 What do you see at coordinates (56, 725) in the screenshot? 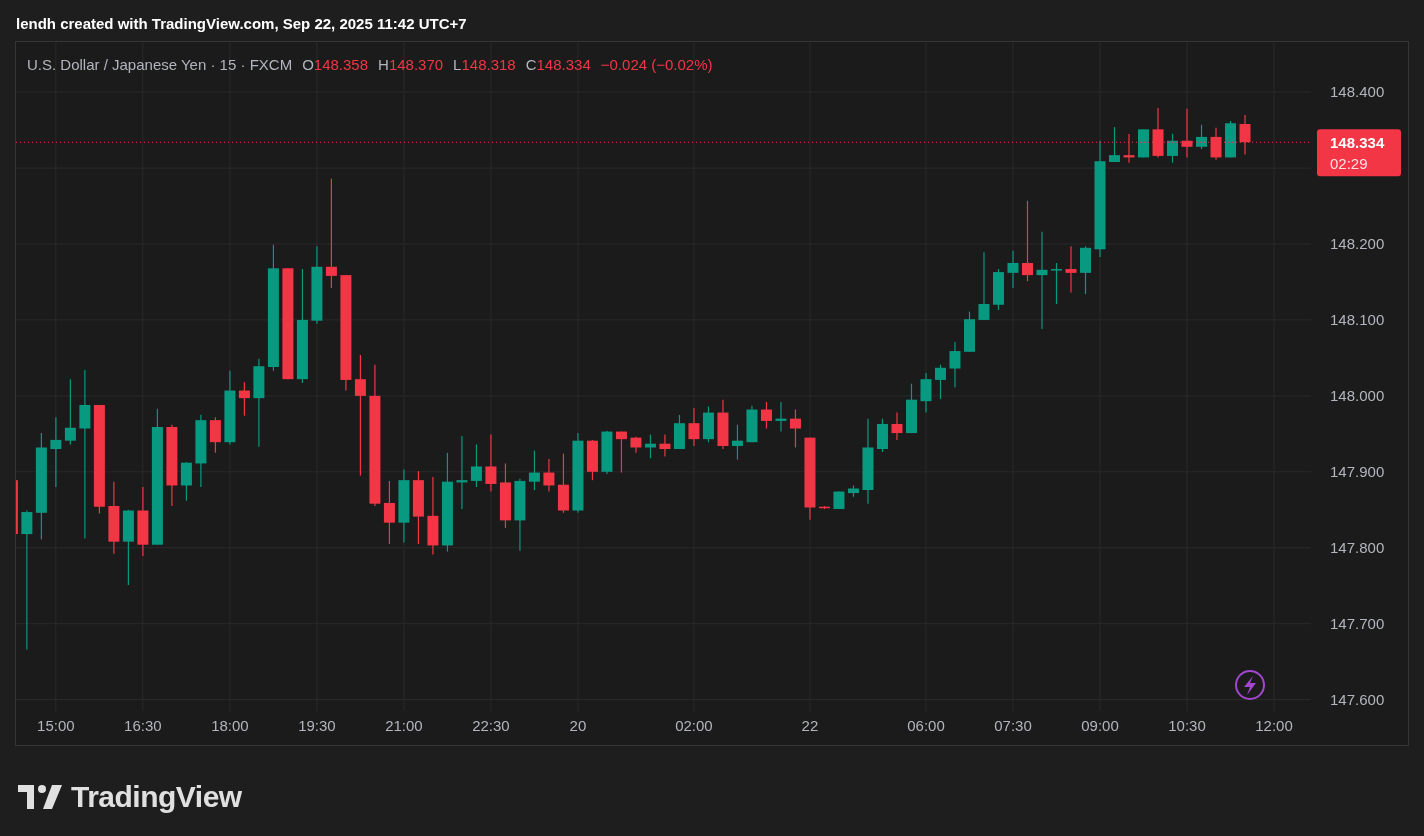
I see `time-axis-label: 15:00` at bounding box center [56, 725].